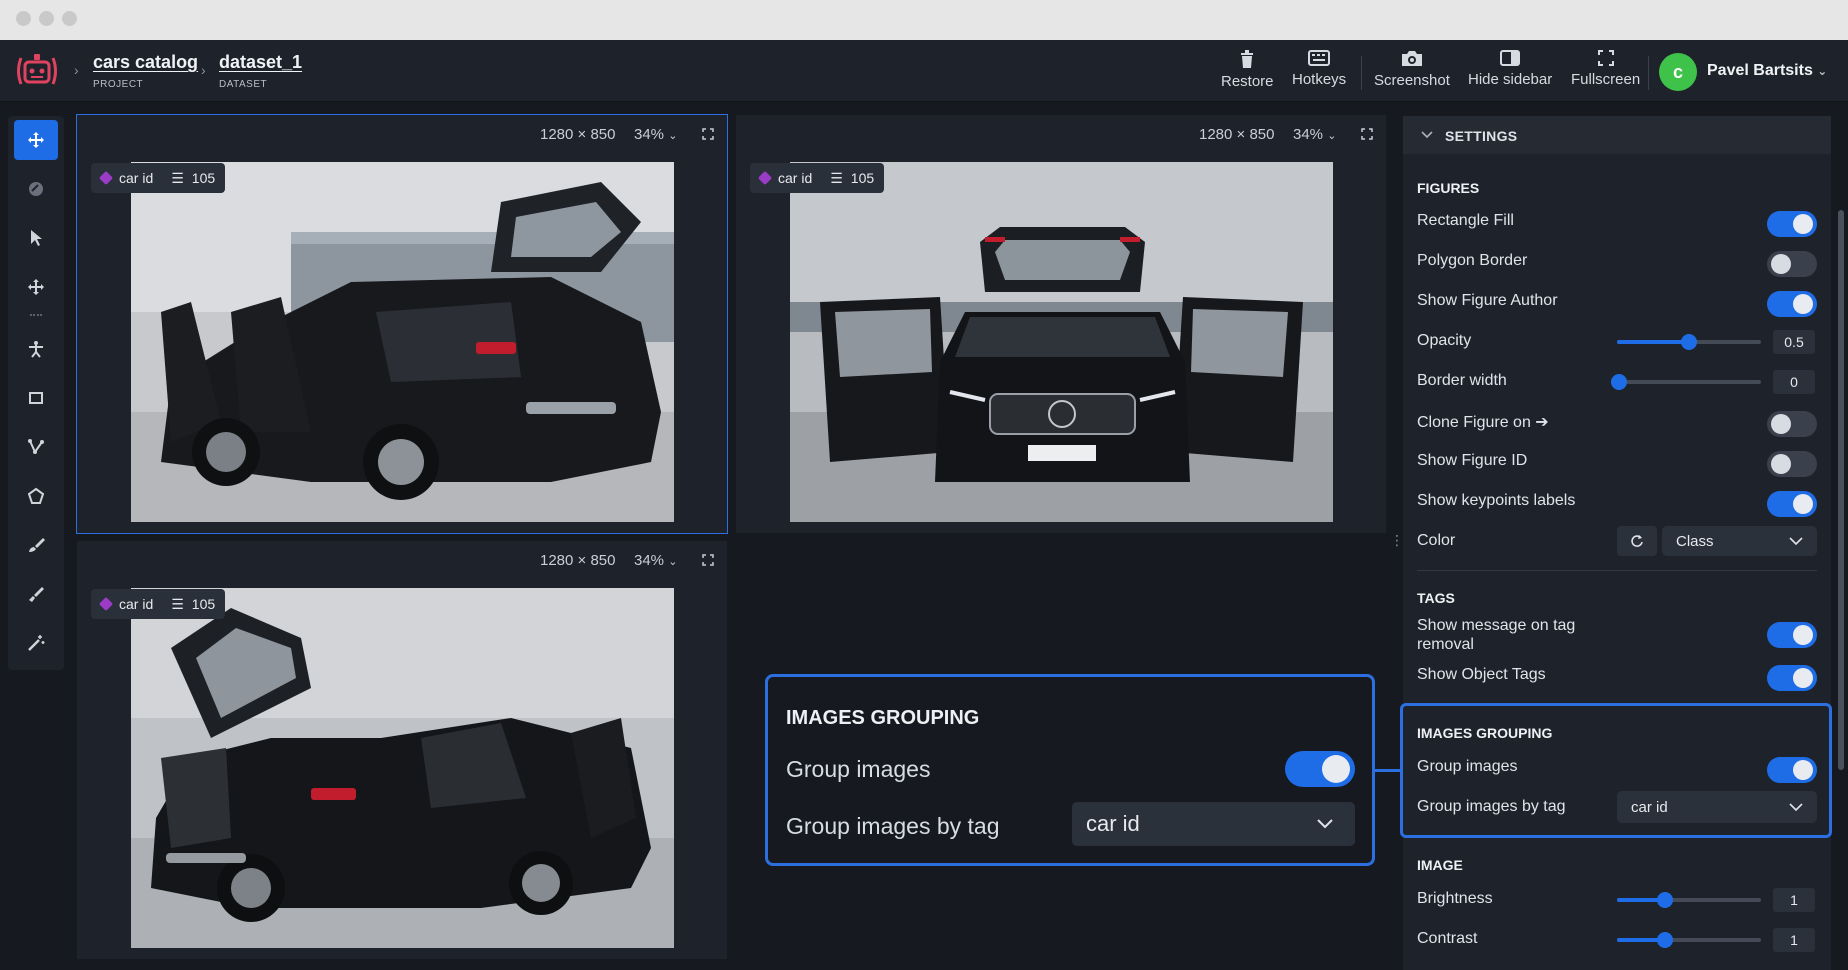  I want to click on eraser-tool, so click(36, 594).